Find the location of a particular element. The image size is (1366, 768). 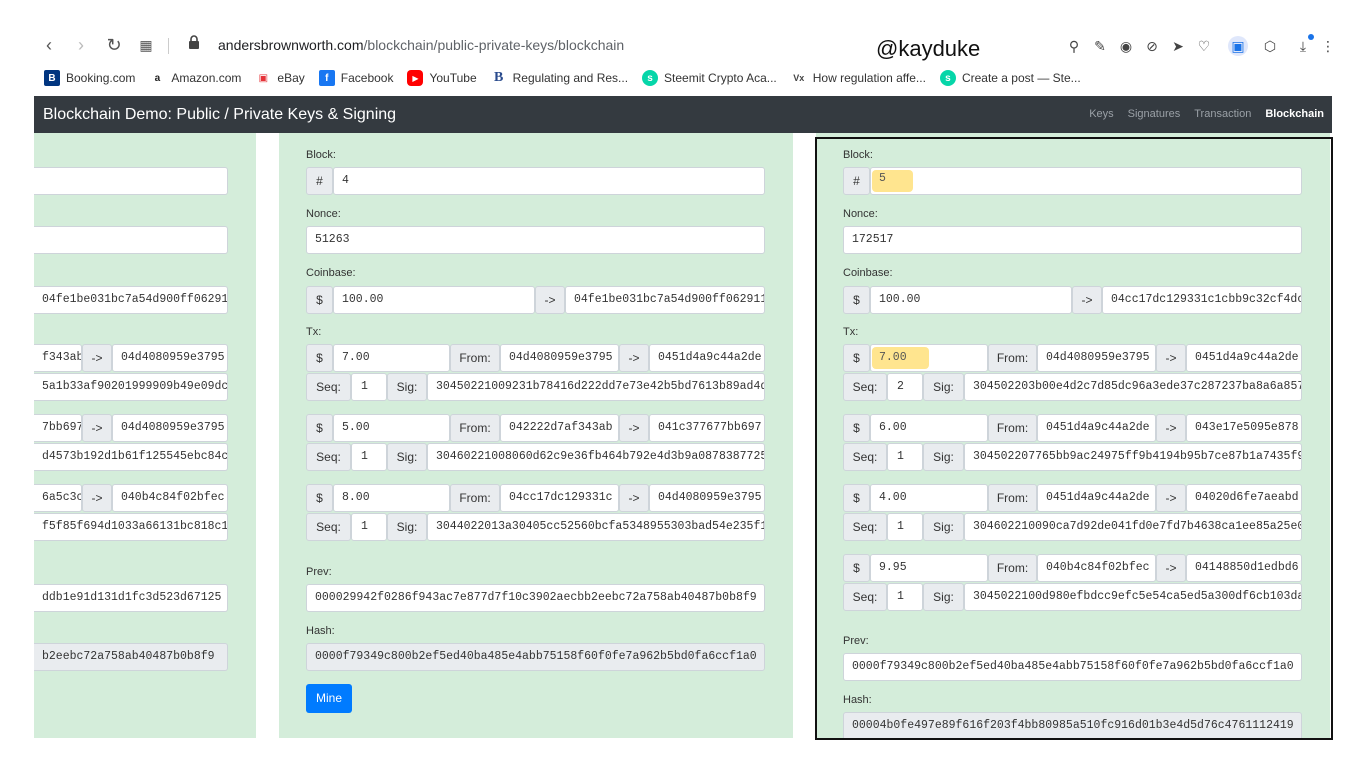

translate-icon: ▣ is located at coordinates (1238, 46).